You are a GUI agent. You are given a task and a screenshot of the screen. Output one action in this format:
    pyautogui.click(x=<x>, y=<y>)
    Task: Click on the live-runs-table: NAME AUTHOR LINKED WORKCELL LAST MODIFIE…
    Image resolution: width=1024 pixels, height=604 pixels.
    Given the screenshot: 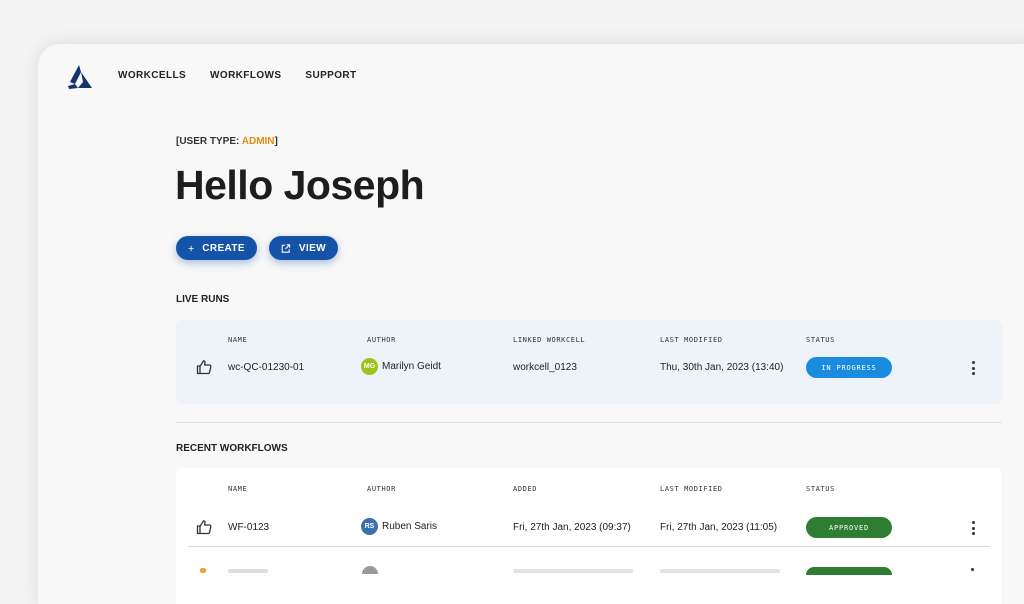 What is the action you would take?
    pyautogui.click(x=589, y=362)
    